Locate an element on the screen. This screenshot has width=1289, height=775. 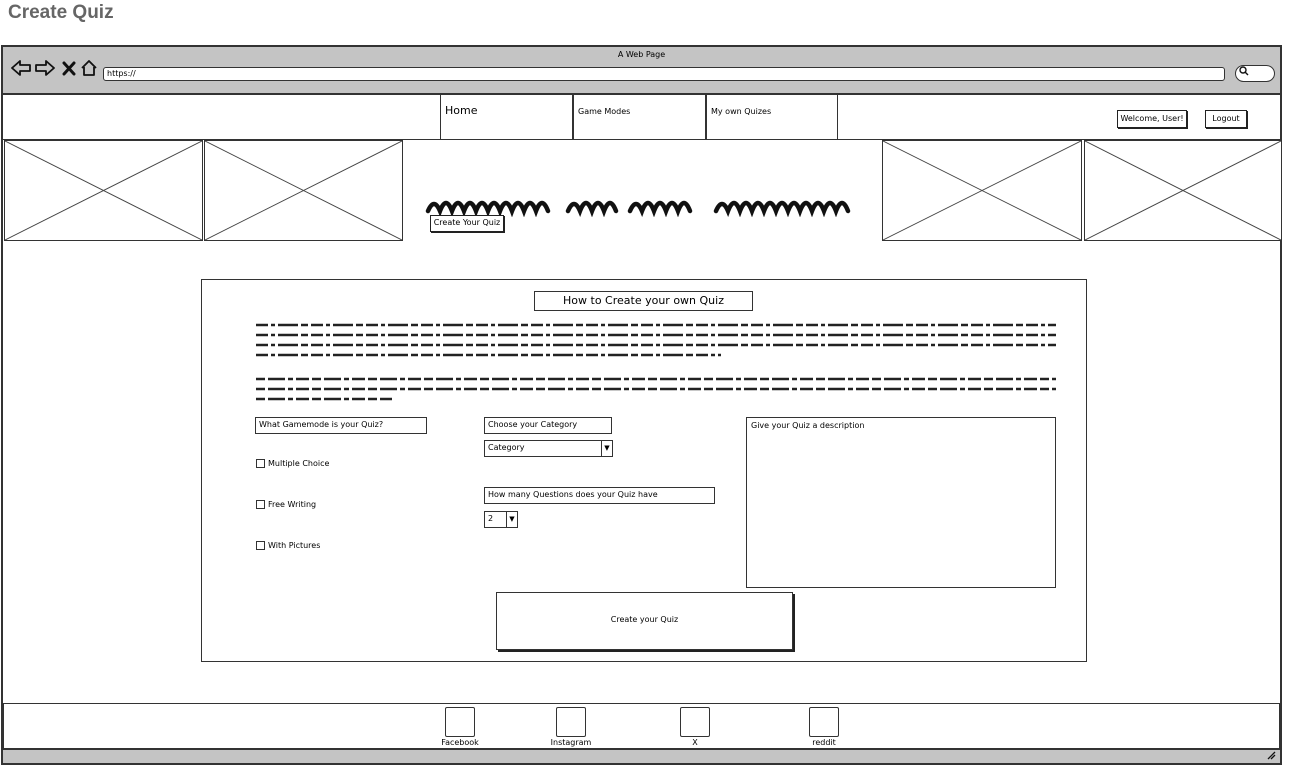
checkbox-label: Free Writing is located at coordinates (292, 504).